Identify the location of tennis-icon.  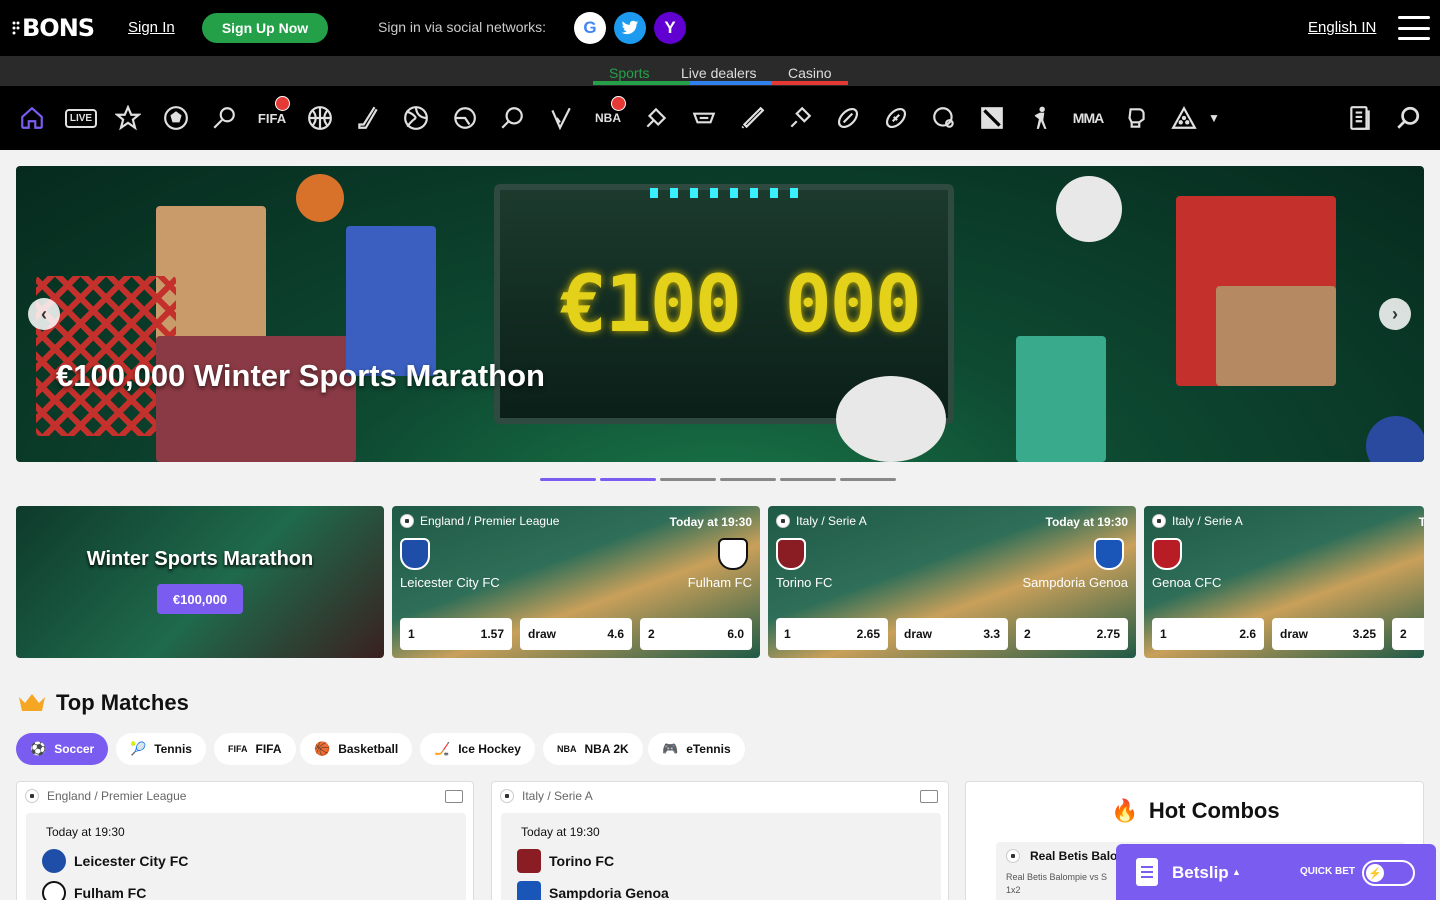
(224, 118).